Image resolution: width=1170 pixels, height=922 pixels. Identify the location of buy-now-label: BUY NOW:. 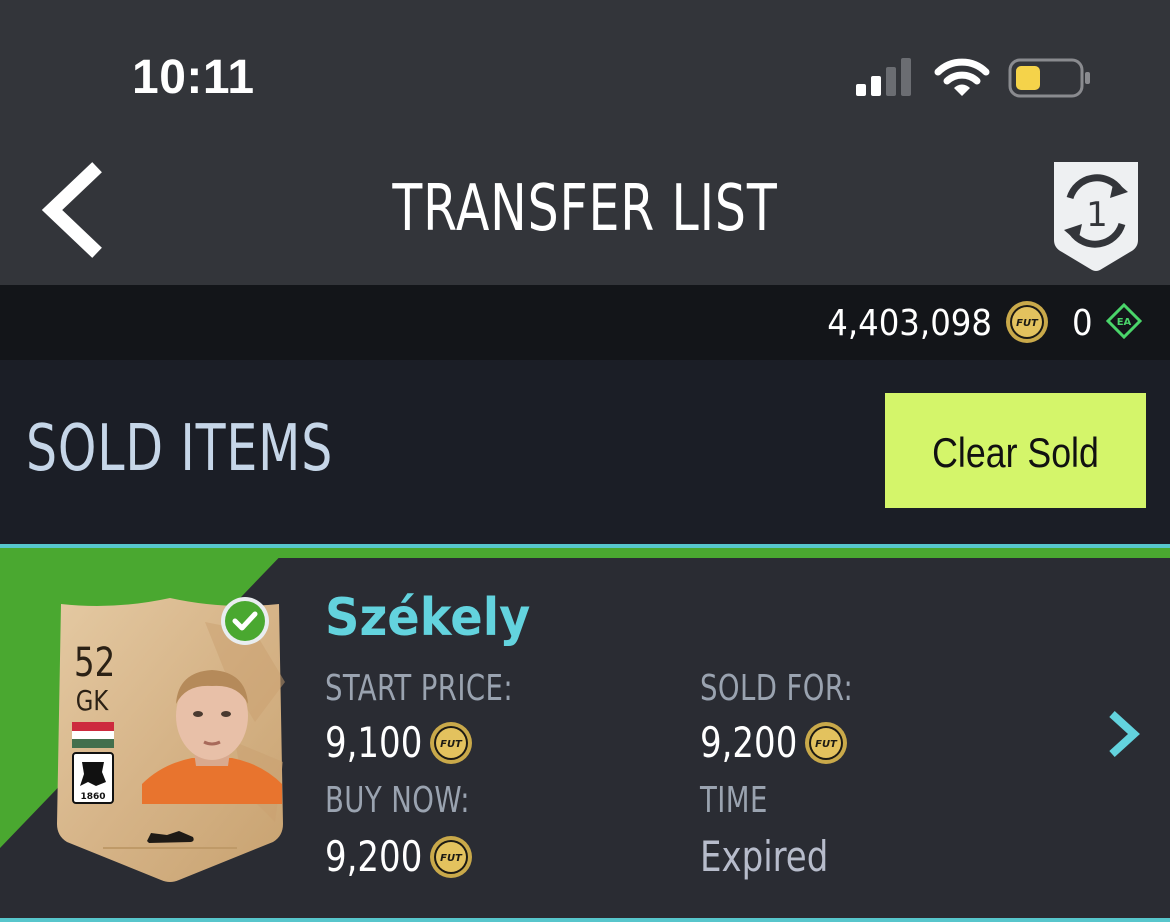
(397, 800).